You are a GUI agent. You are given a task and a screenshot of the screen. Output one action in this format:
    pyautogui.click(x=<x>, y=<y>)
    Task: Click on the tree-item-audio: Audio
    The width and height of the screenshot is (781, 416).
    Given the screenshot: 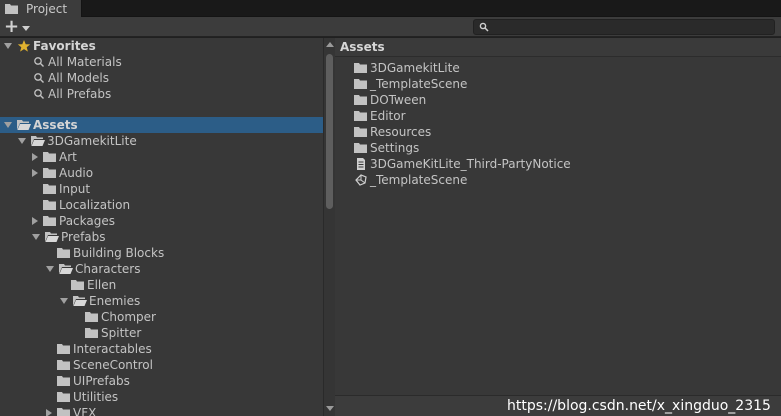 What is the action you would take?
    pyautogui.click(x=62, y=173)
    